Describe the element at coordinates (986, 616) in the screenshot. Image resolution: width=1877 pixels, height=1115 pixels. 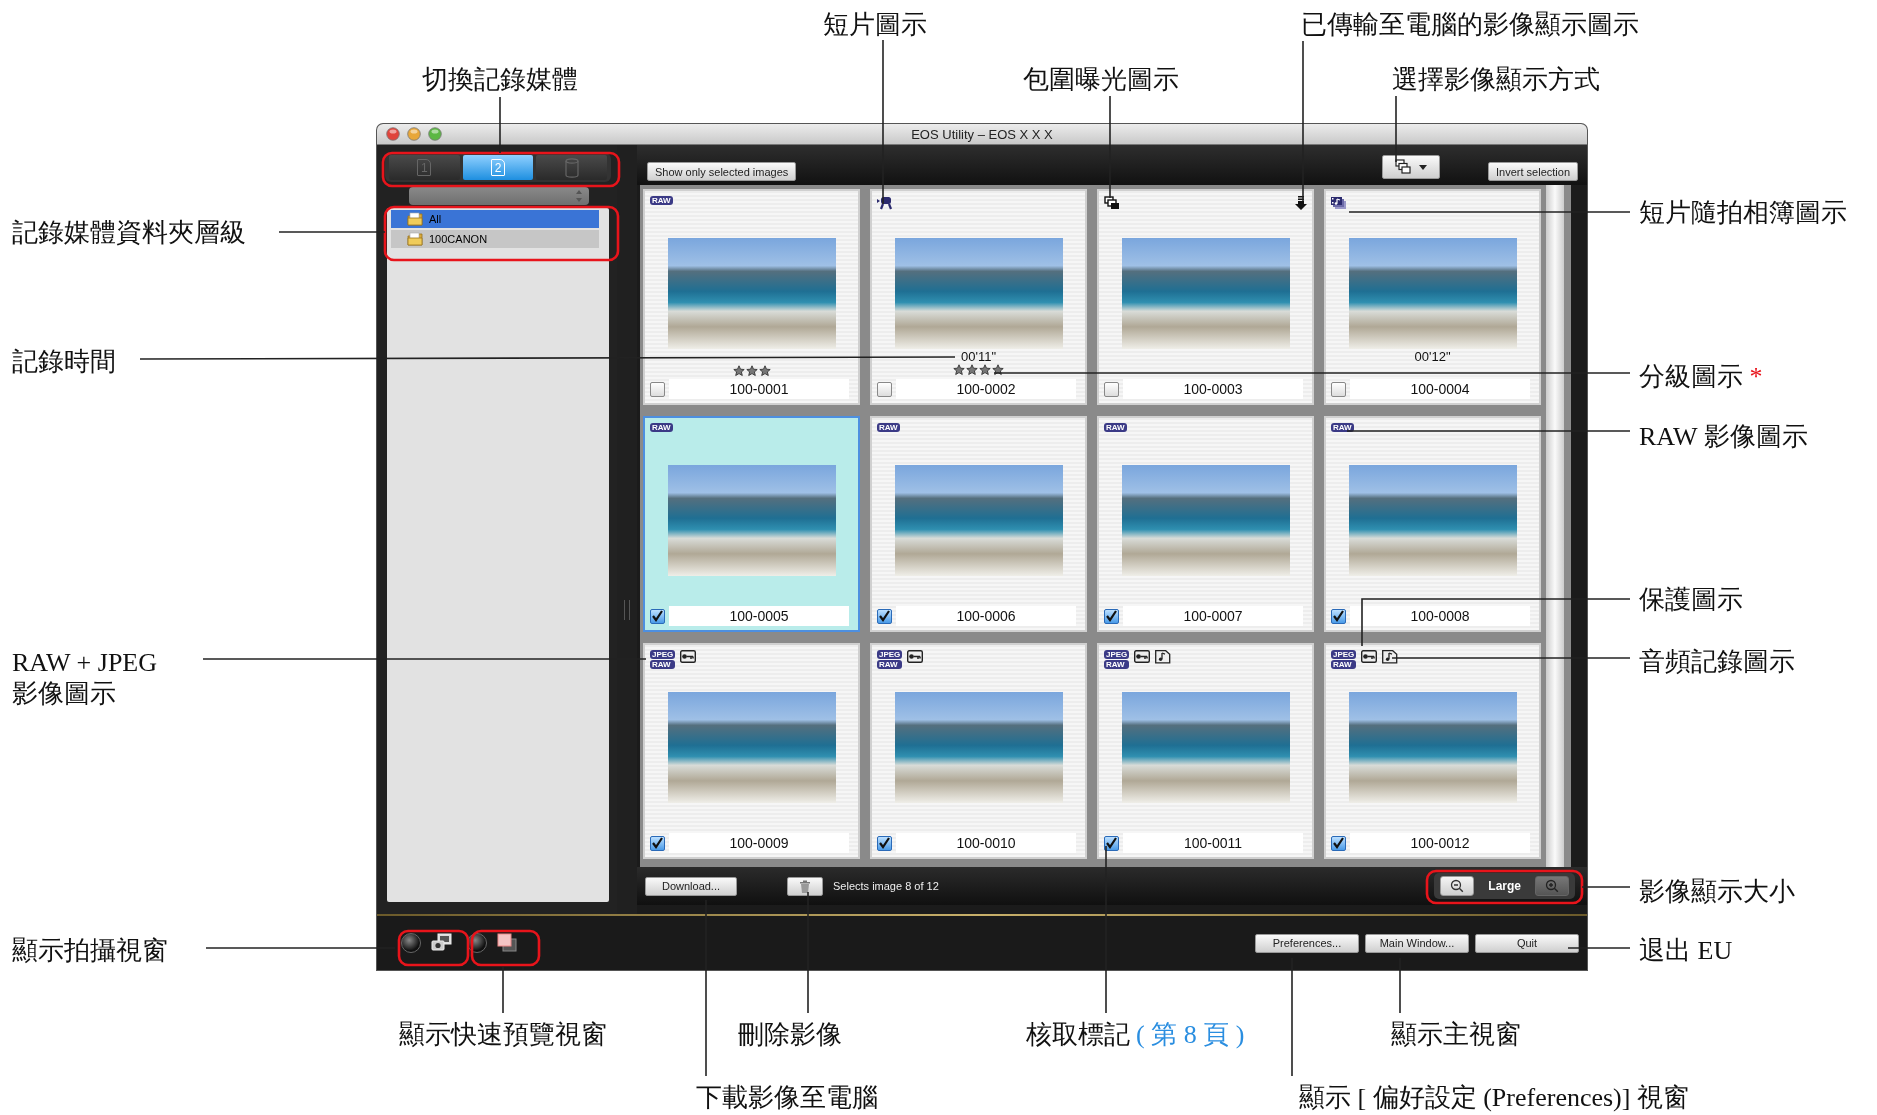
I see `file-name-label: 100-0006` at that location.